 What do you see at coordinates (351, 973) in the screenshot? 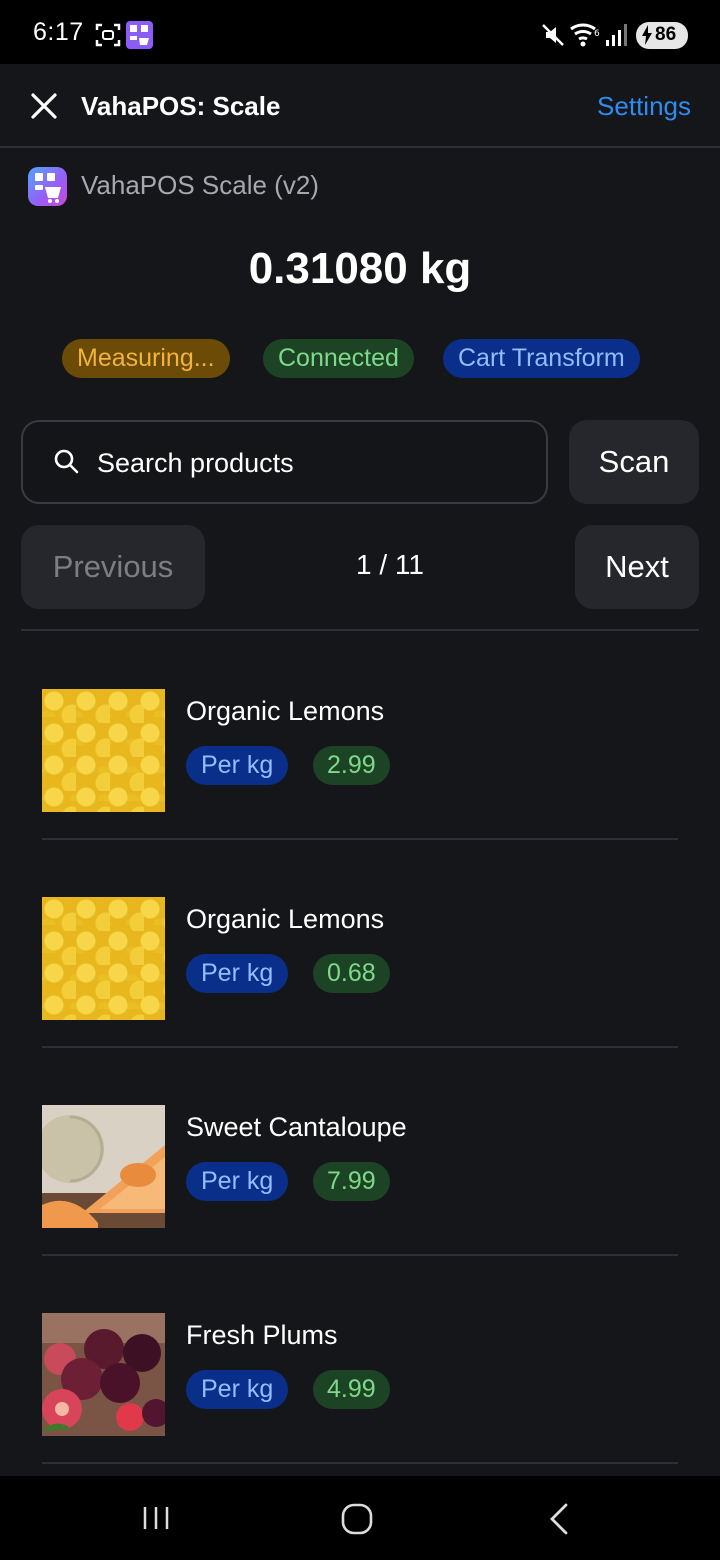
I see `price-badge: 0.68` at bounding box center [351, 973].